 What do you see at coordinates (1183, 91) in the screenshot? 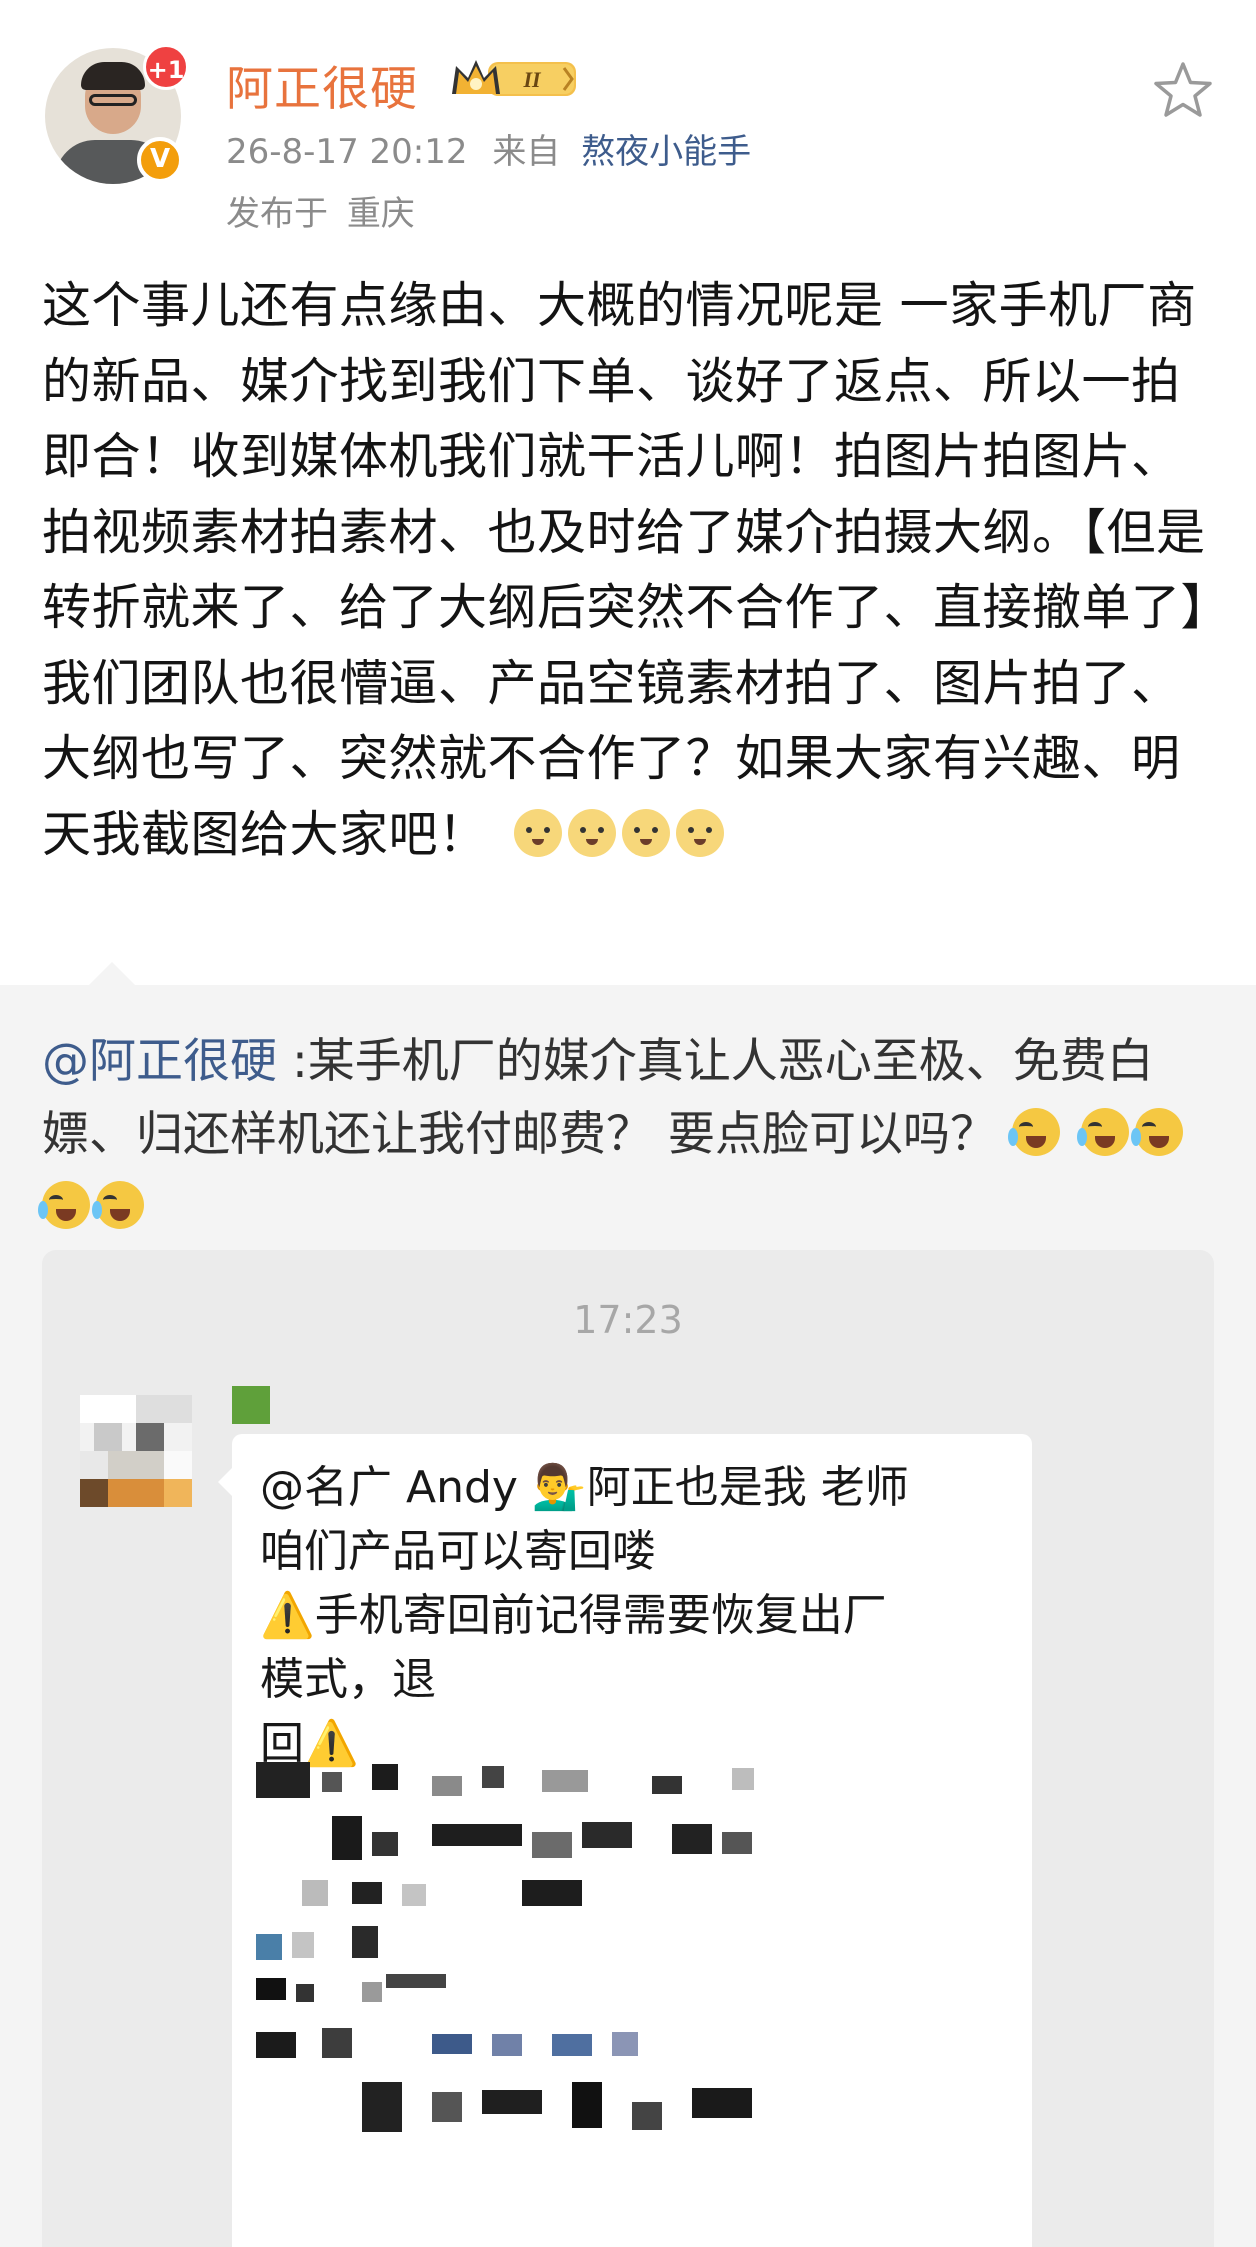
I see `favorite-star-icon` at bounding box center [1183, 91].